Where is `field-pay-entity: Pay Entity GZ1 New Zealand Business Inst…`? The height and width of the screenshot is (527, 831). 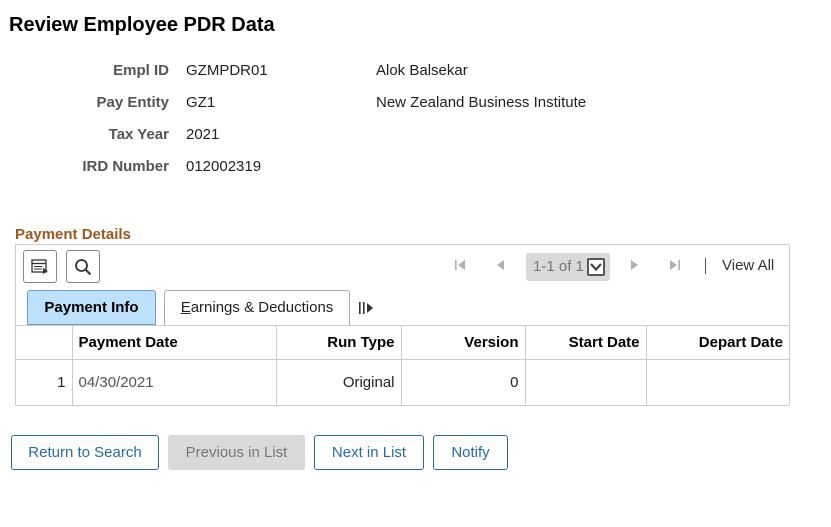
field-pay-entity: Pay Entity GZ1 New Zealand Business Inst… is located at coordinates (415, 103).